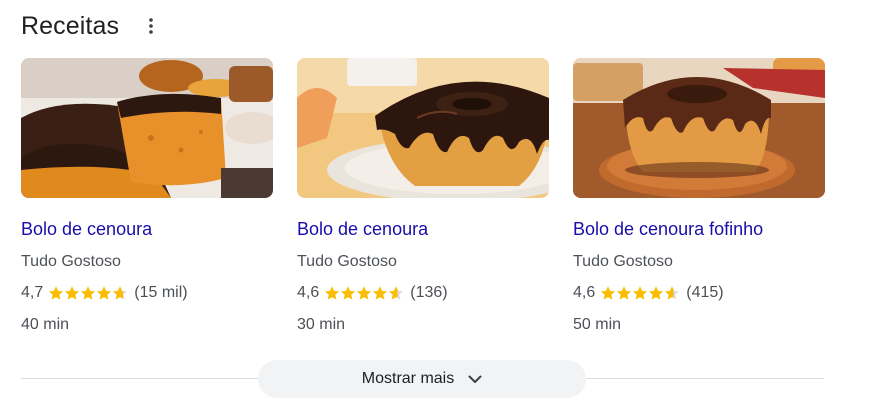 Image resolution: width=870 pixels, height=402 pixels. What do you see at coordinates (597, 324) in the screenshot?
I see `recipe-time: 50 min` at bounding box center [597, 324].